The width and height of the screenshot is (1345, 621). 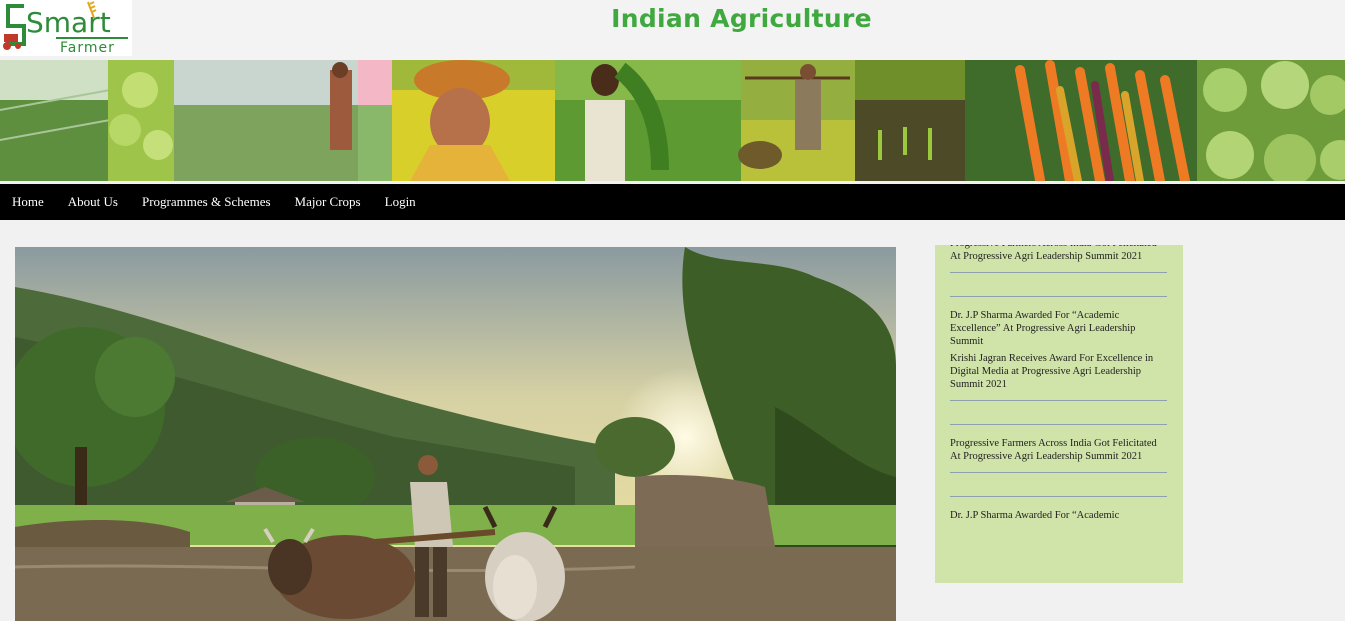 I want to click on nav-about-us: About Us, so click(x=93, y=202).